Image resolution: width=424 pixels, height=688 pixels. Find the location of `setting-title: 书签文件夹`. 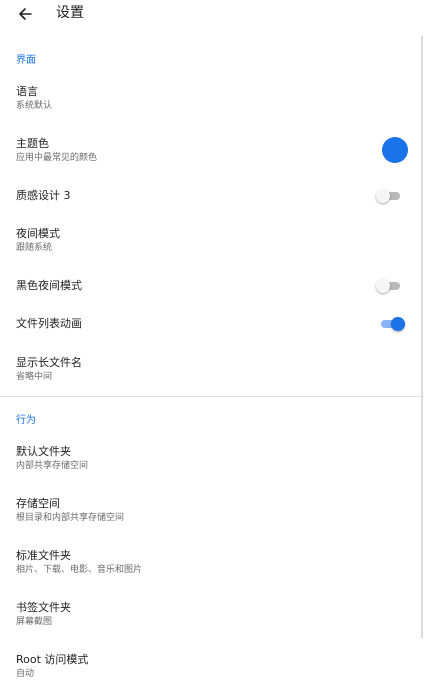

setting-title: 书签文件夹 is located at coordinates (43, 607).